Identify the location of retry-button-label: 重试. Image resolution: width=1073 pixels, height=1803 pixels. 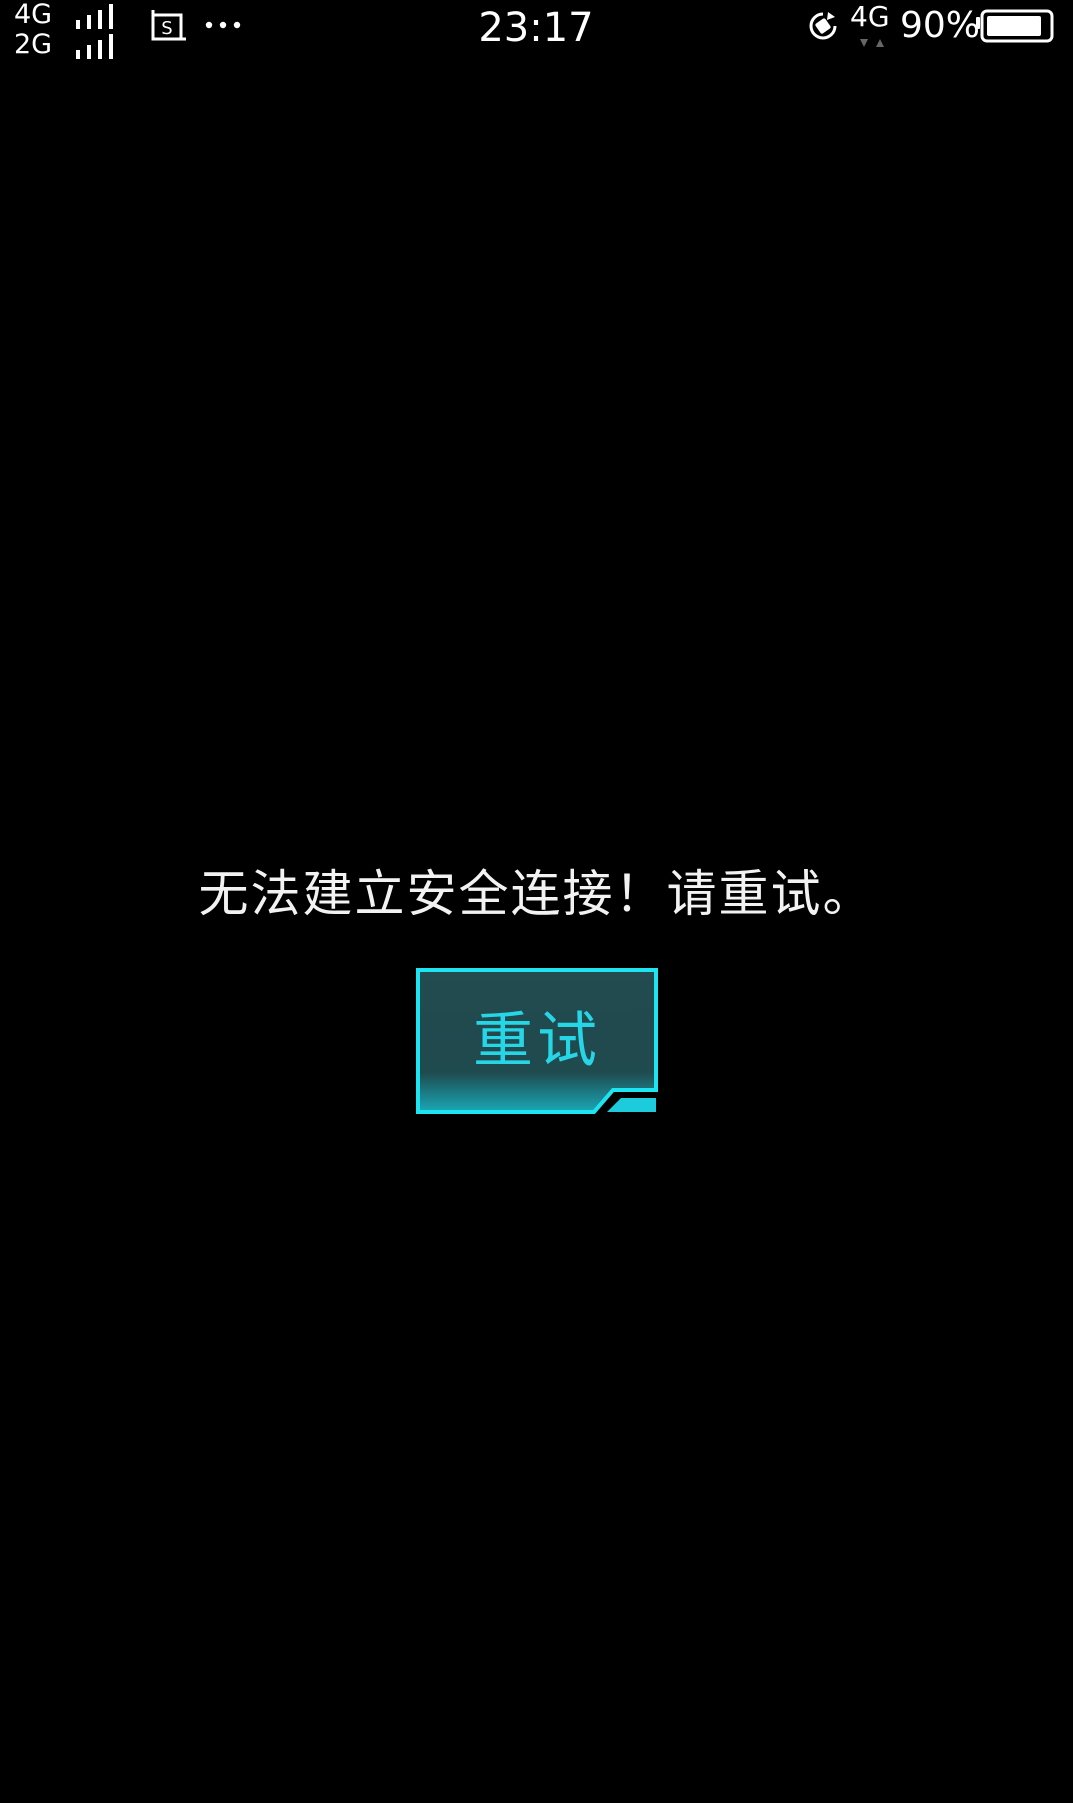
(537, 1041).